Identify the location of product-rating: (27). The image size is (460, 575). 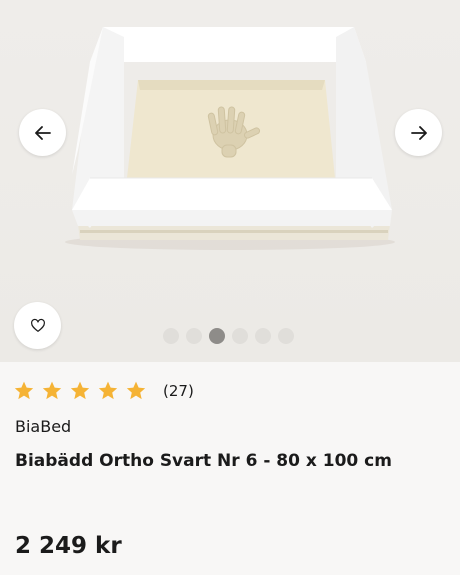
(103, 391).